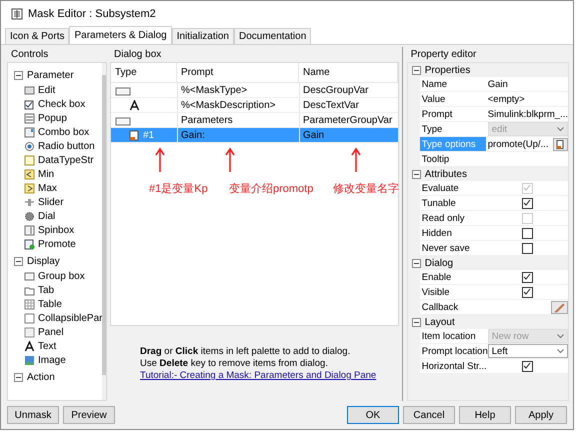 Image resolution: width=582 pixels, height=435 pixels. Describe the element at coordinates (58, 318) in the screenshot. I see `palette-item: CollapsiblePar` at that location.